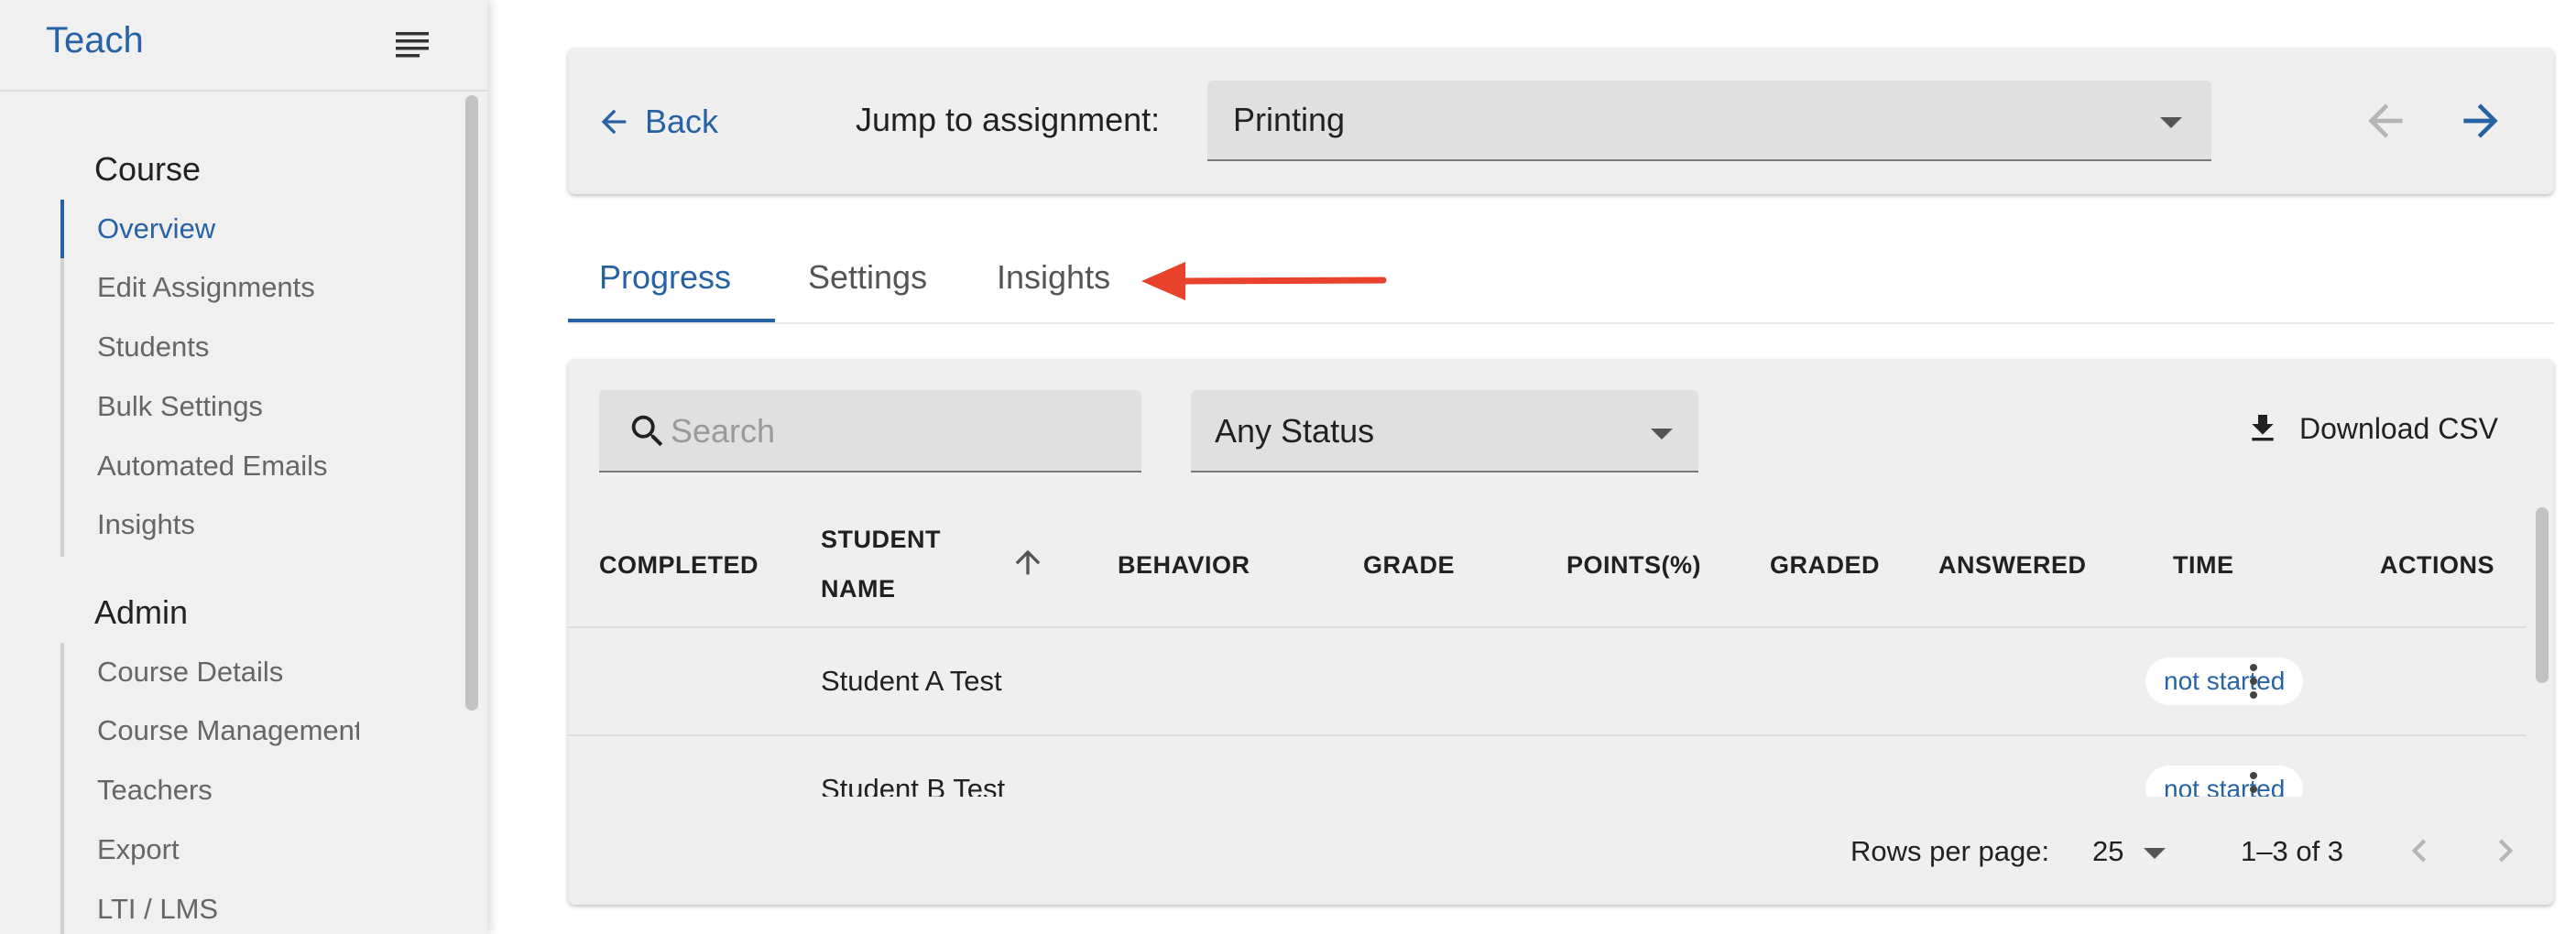 This screenshot has height=934, width=2576. Describe the element at coordinates (671, 320) in the screenshot. I see `tab-active-indicator` at that location.